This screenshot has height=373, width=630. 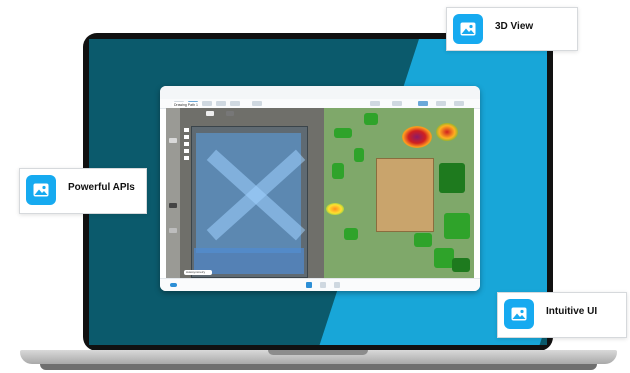 What do you see at coordinates (186, 145) in the screenshot?
I see `side-toolbar` at bounding box center [186, 145].